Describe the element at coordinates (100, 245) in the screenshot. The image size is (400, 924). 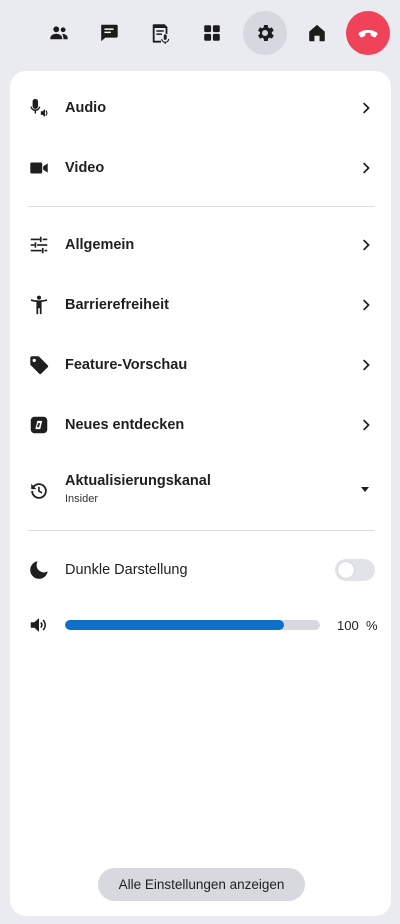
I see `settings-item-label: Allgemein` at that location.